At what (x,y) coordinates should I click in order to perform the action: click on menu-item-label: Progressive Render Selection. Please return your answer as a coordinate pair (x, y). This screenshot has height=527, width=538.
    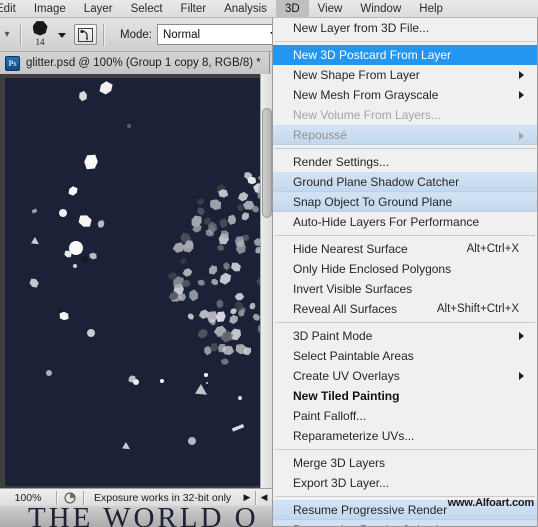
    Looking at the image, I should click on (415, 524).